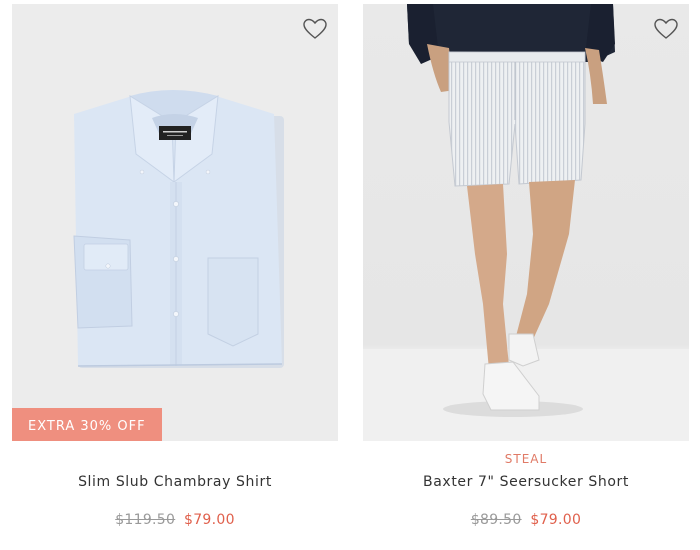 The image size is (700, 550). Describe the element at coordinates (175, 482) in the screenshot. I see `product-name: Slim Slub Chambray Shirt` at that location.